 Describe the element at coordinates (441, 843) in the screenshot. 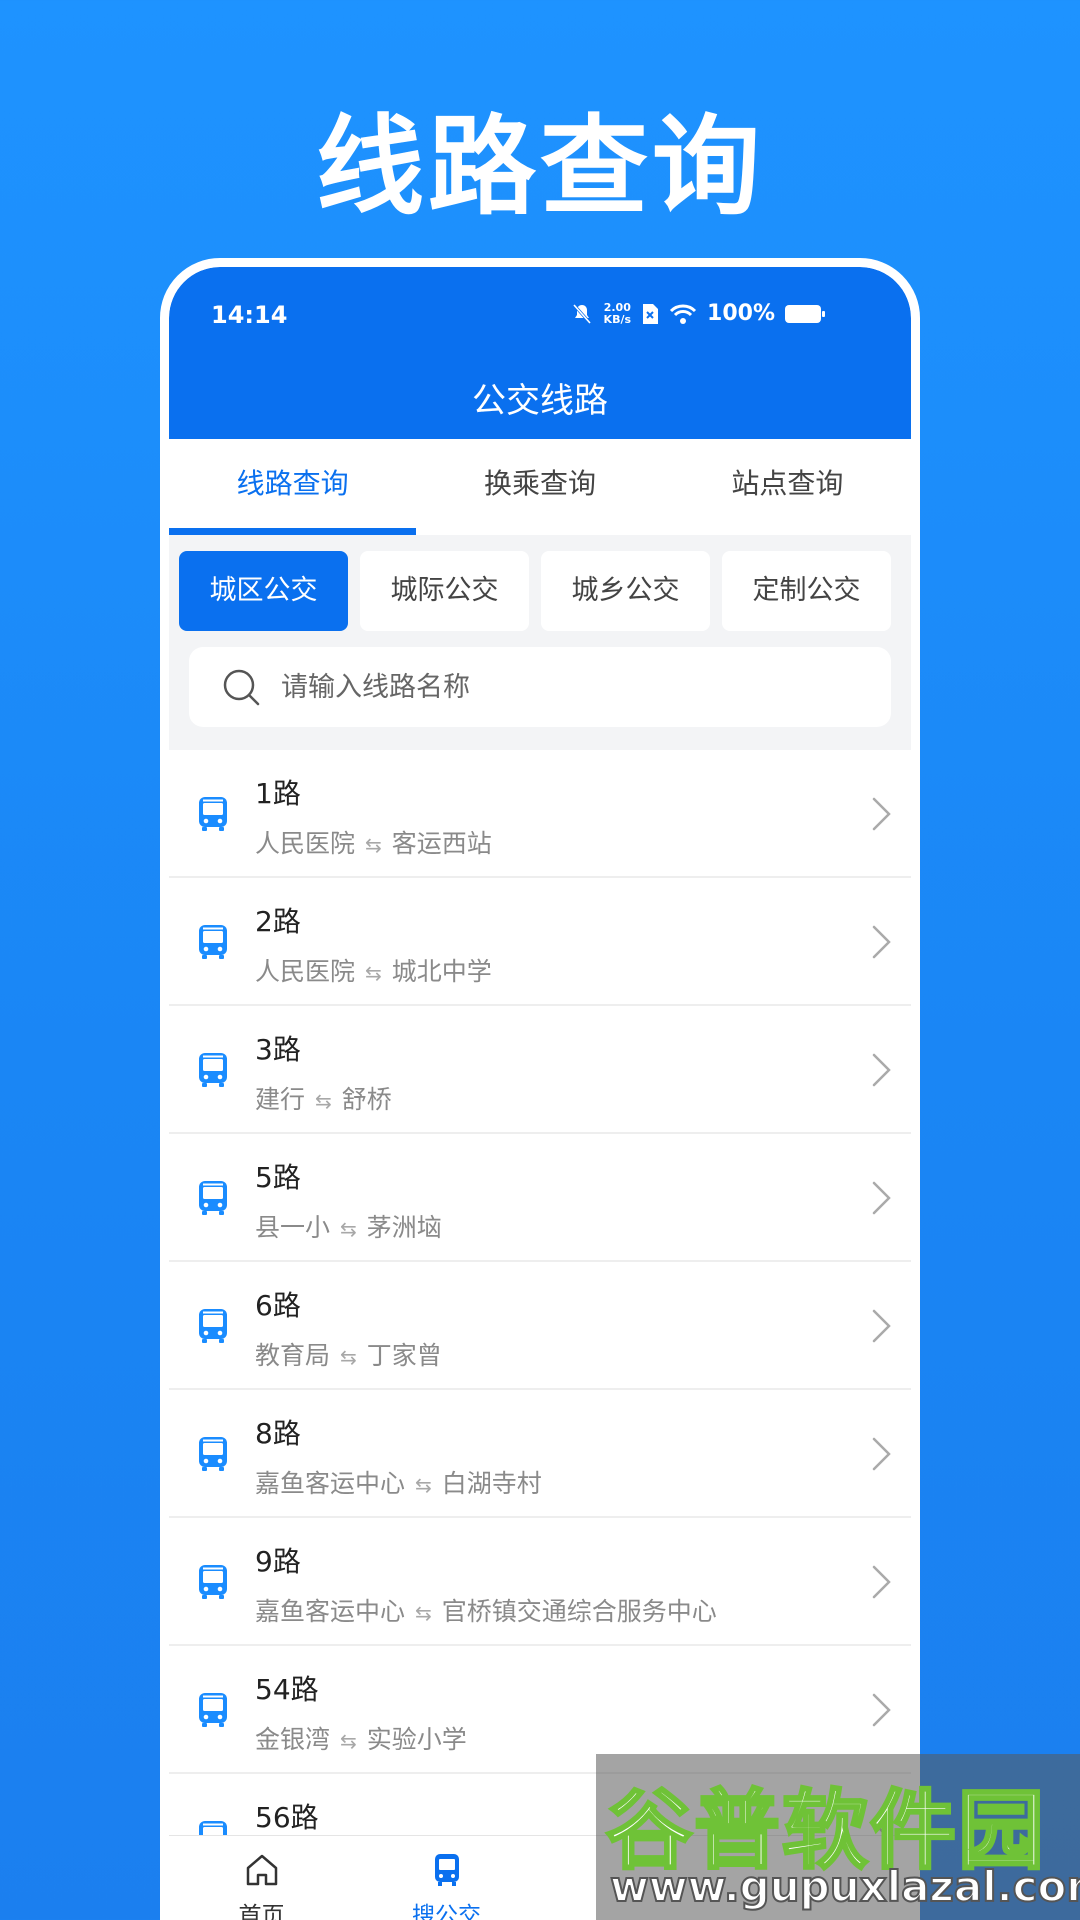

I see `route-to: 客运西站` at that location.